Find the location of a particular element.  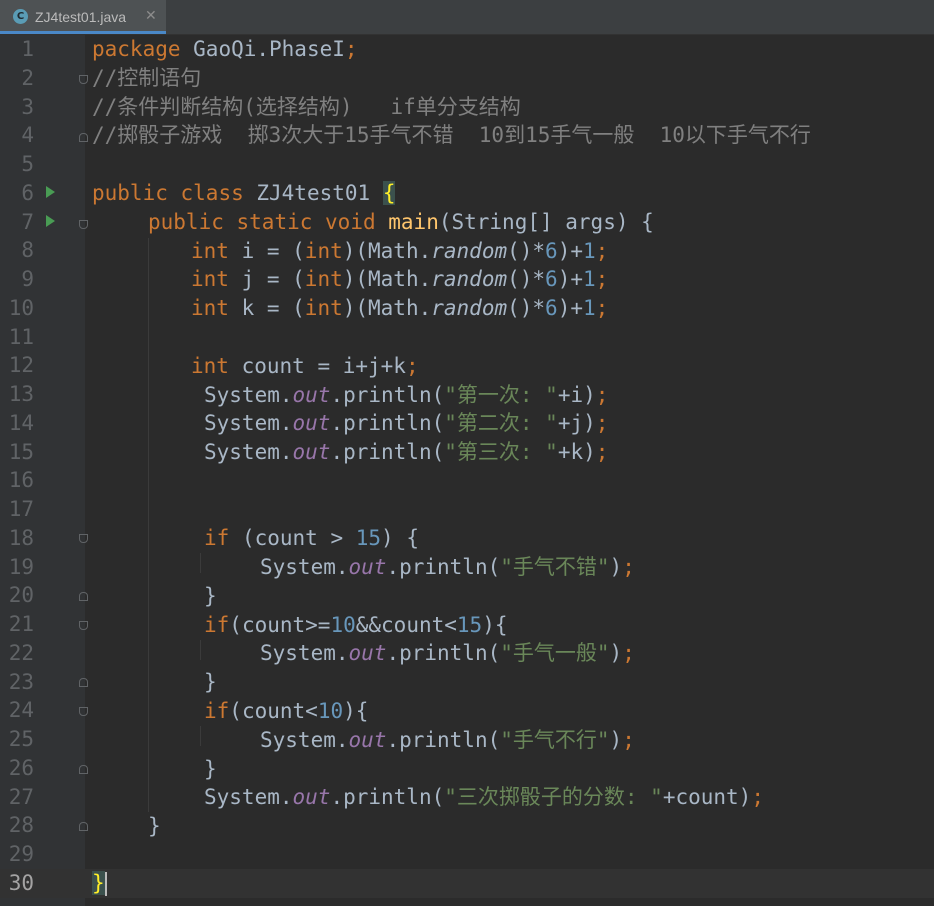

run-main-icon is located at coordinates (50, 221).